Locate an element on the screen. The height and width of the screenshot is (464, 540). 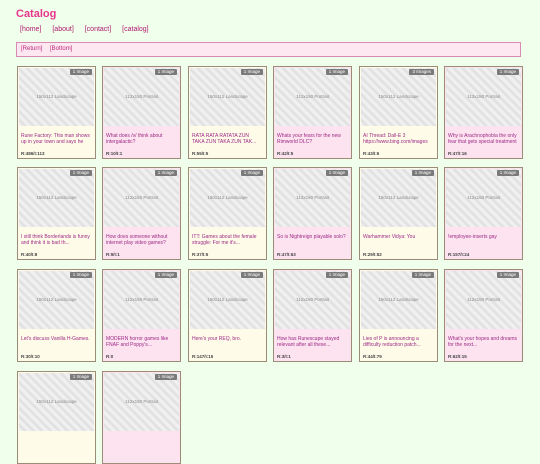
thread-stats: R:43/I:6 is located at coordinates (371, 153).